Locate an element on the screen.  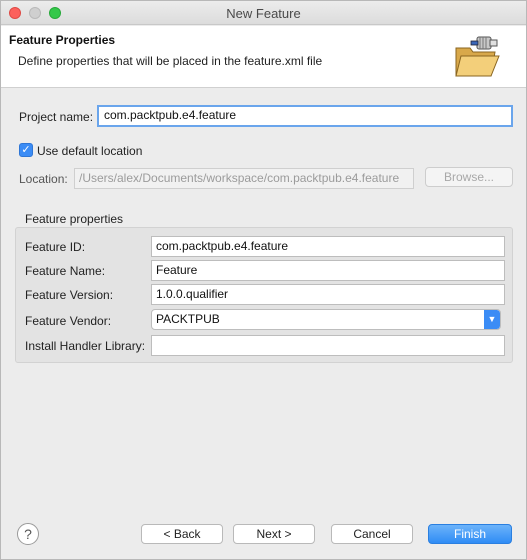
feature-name-input: Feature is located at coordinates (328, 270).